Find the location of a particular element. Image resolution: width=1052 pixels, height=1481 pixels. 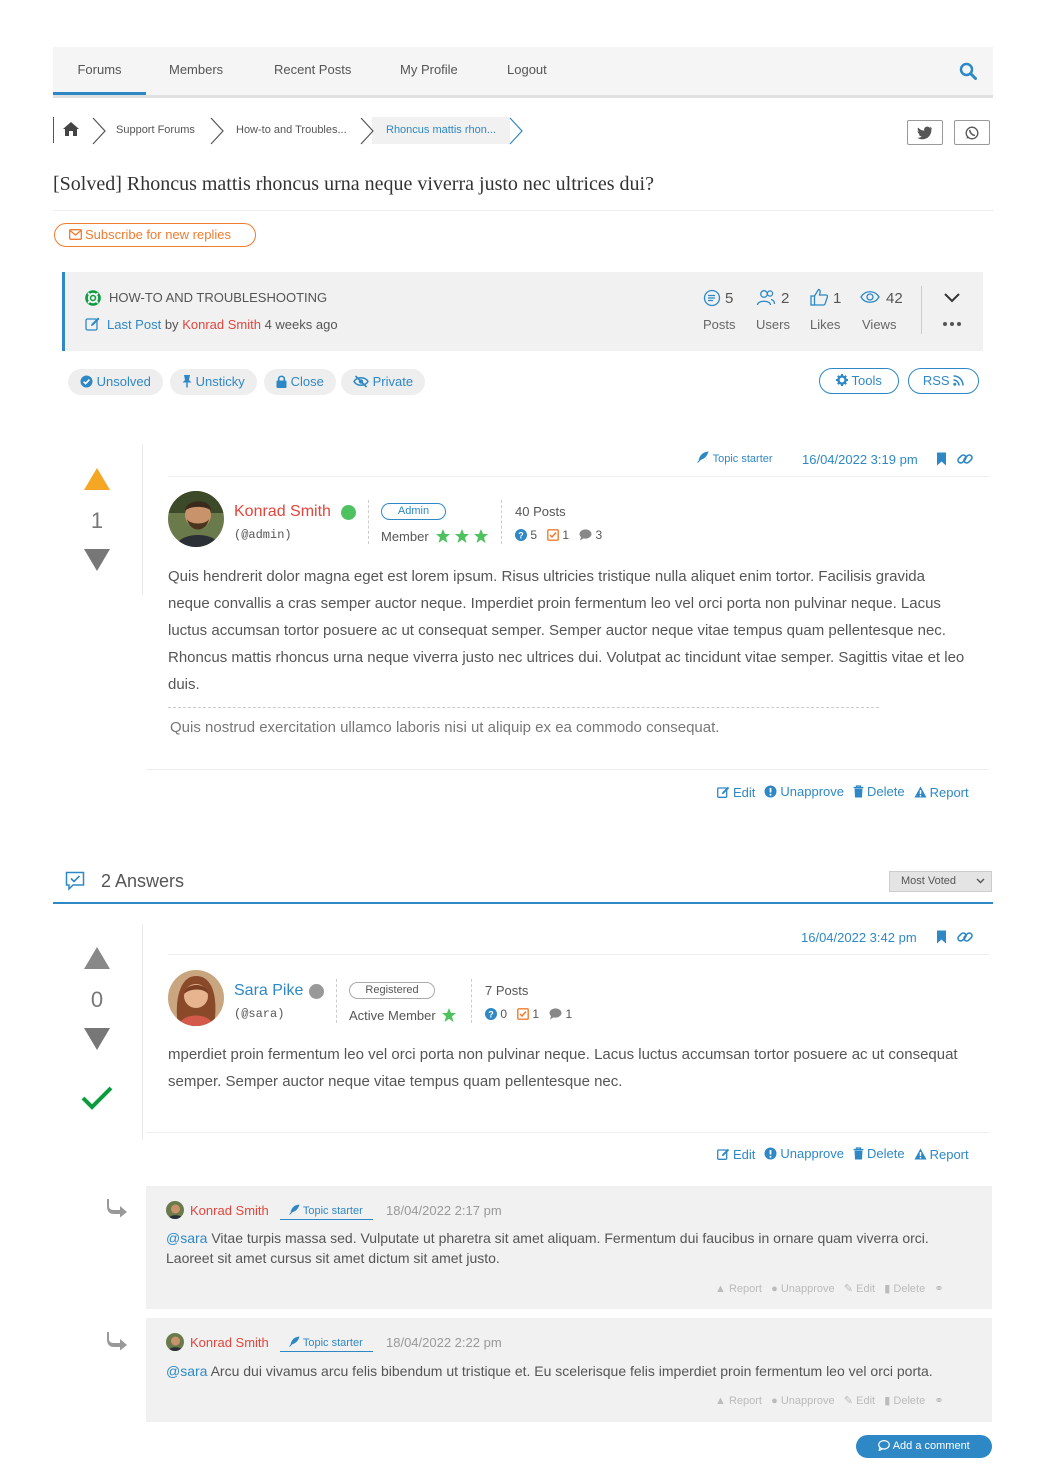

last-post-link: Last Post is located at coordinates (134, 324).